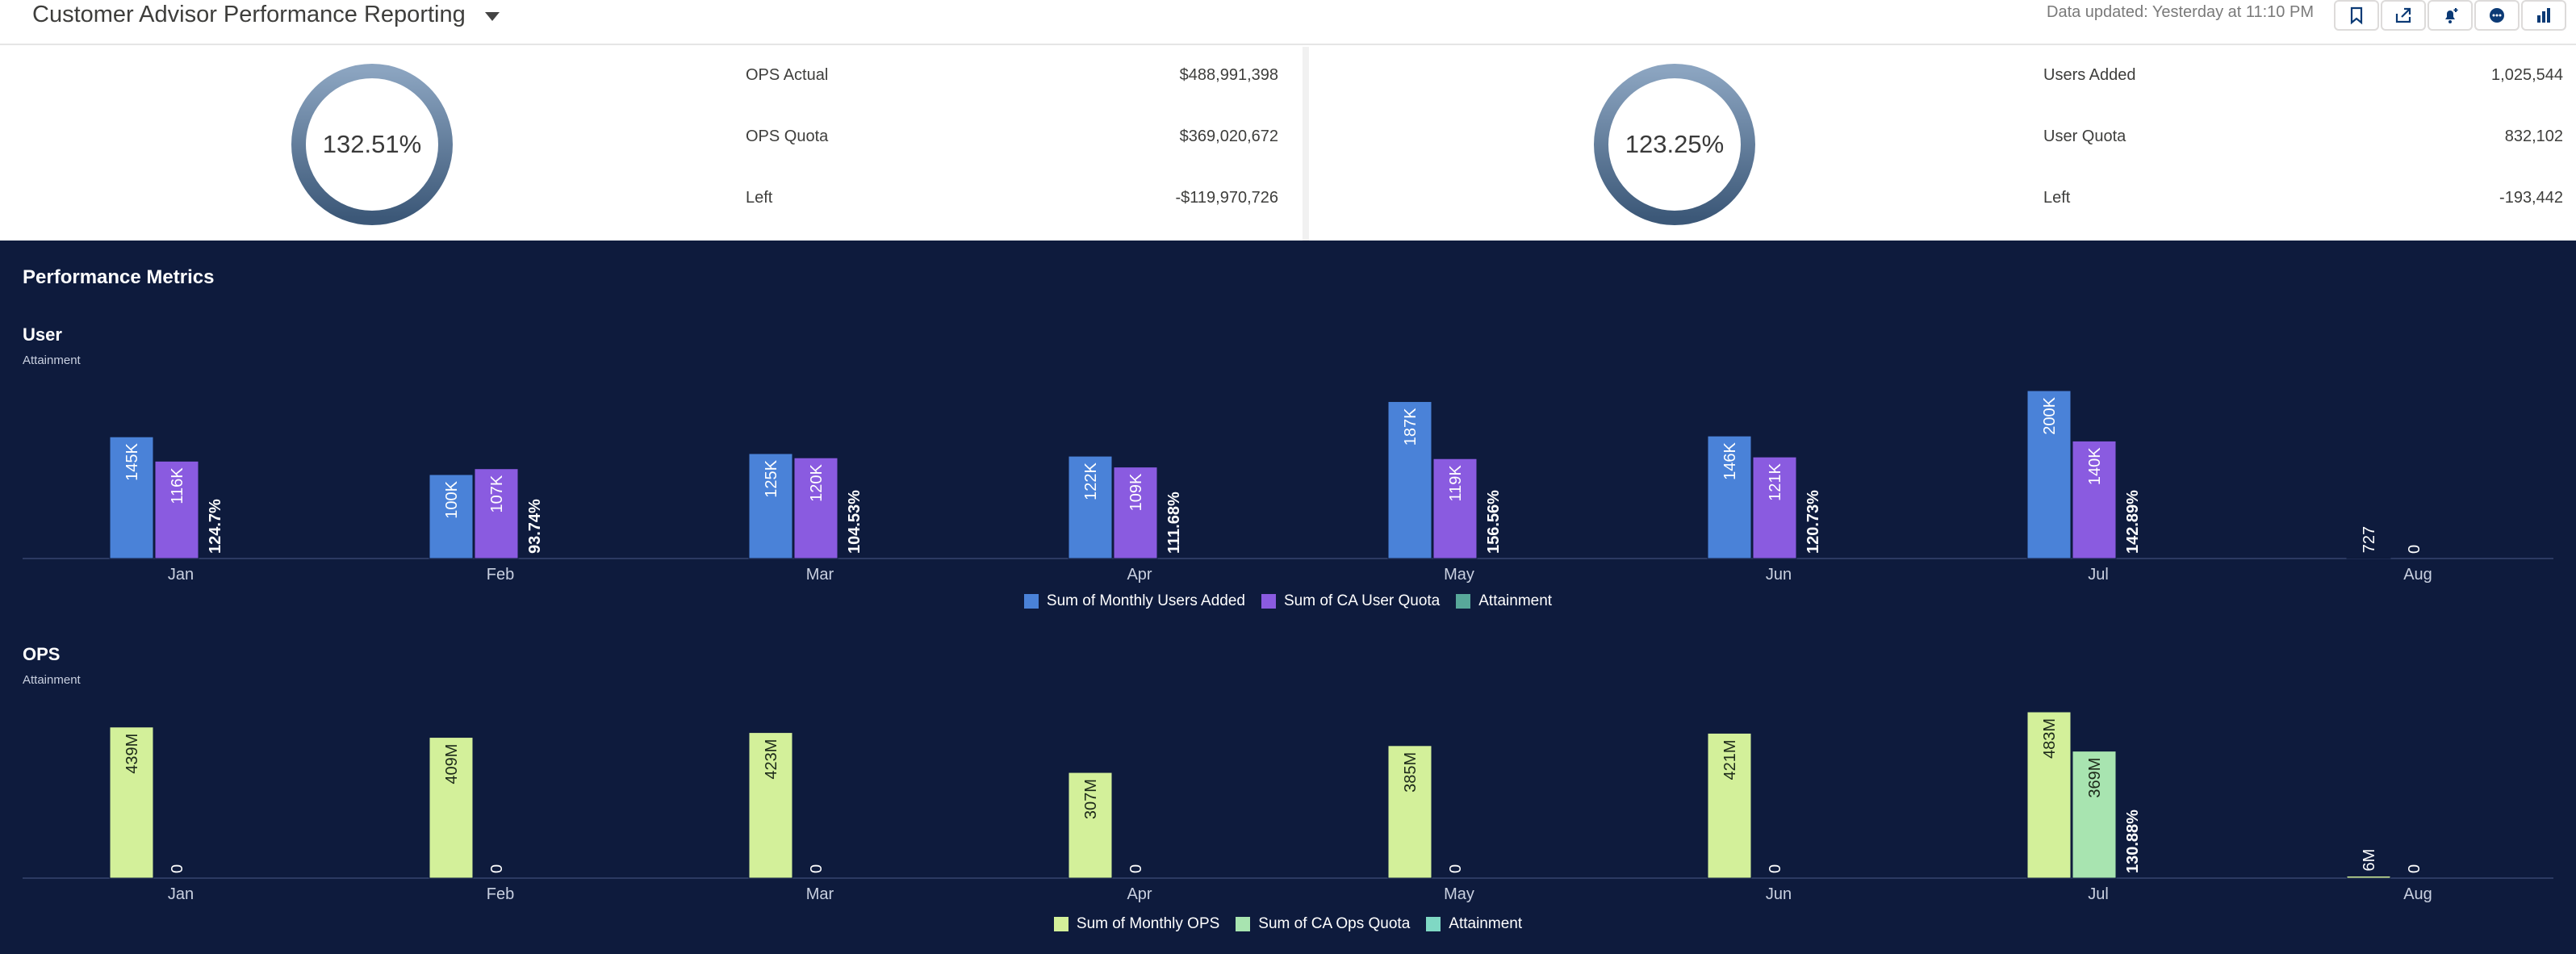  What do you see at coordinates (2369, 860) in the screenshot?
I see `data-label: 6M` at bounding box center [2369, 860].